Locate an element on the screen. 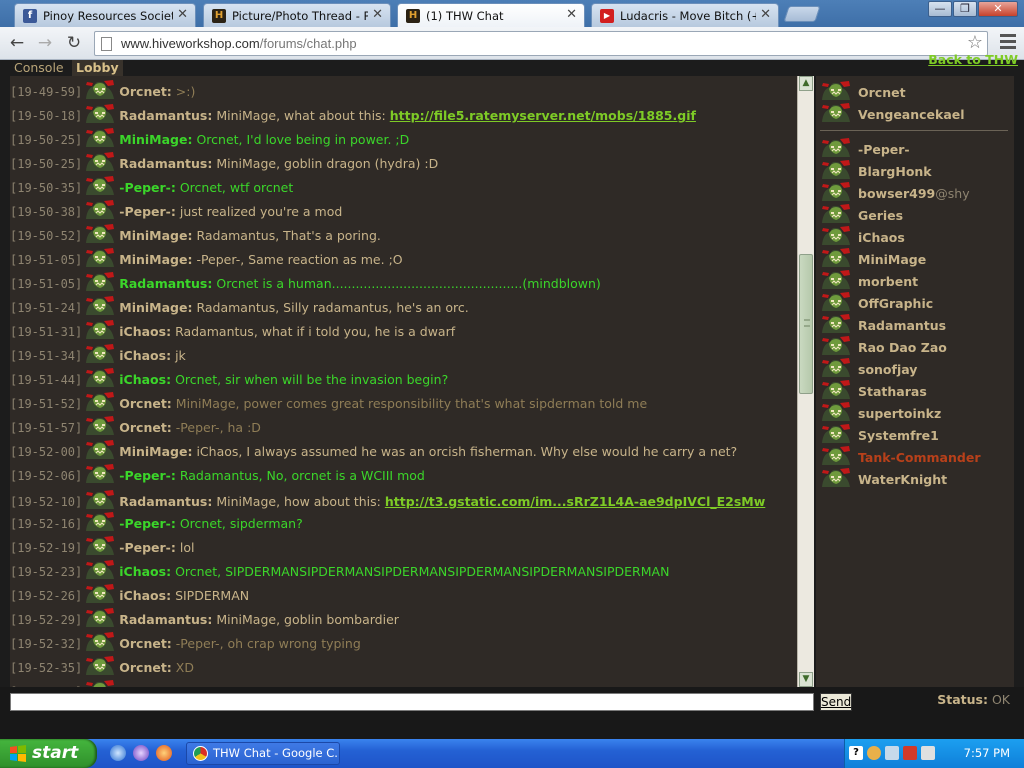  user-list-item: OffGraphic is located at coordinates (875, 302).